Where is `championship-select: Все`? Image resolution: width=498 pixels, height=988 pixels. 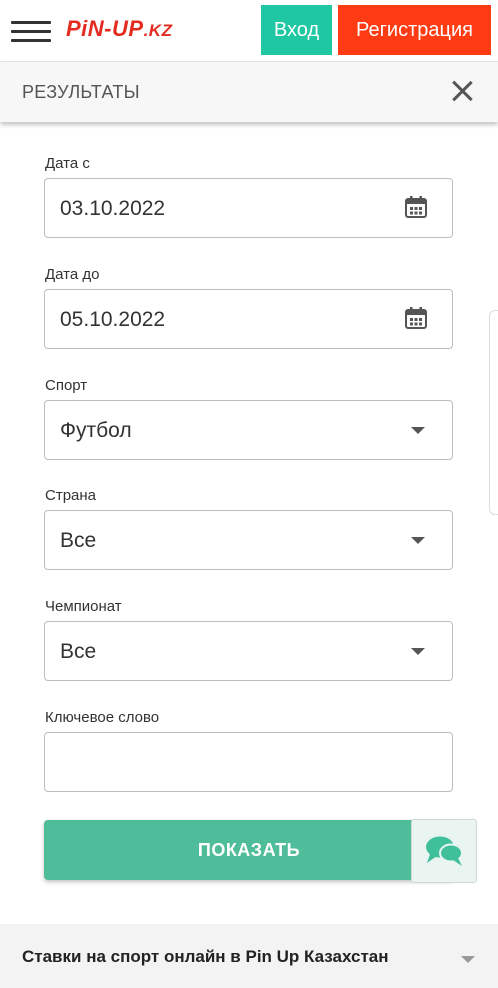 championship-select: Все is located at coordinates (248, 651).